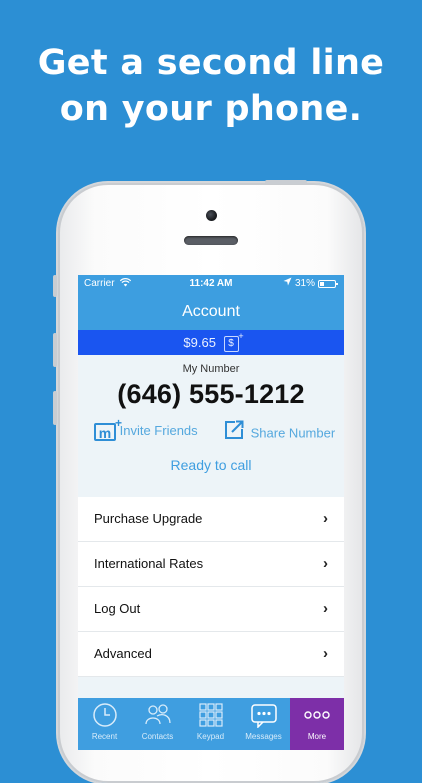 The image size is (422, 783). Describe the element at coordinates (211, 86) in the screenshot. I see `headline: Get a second line on your phone.` at that location.